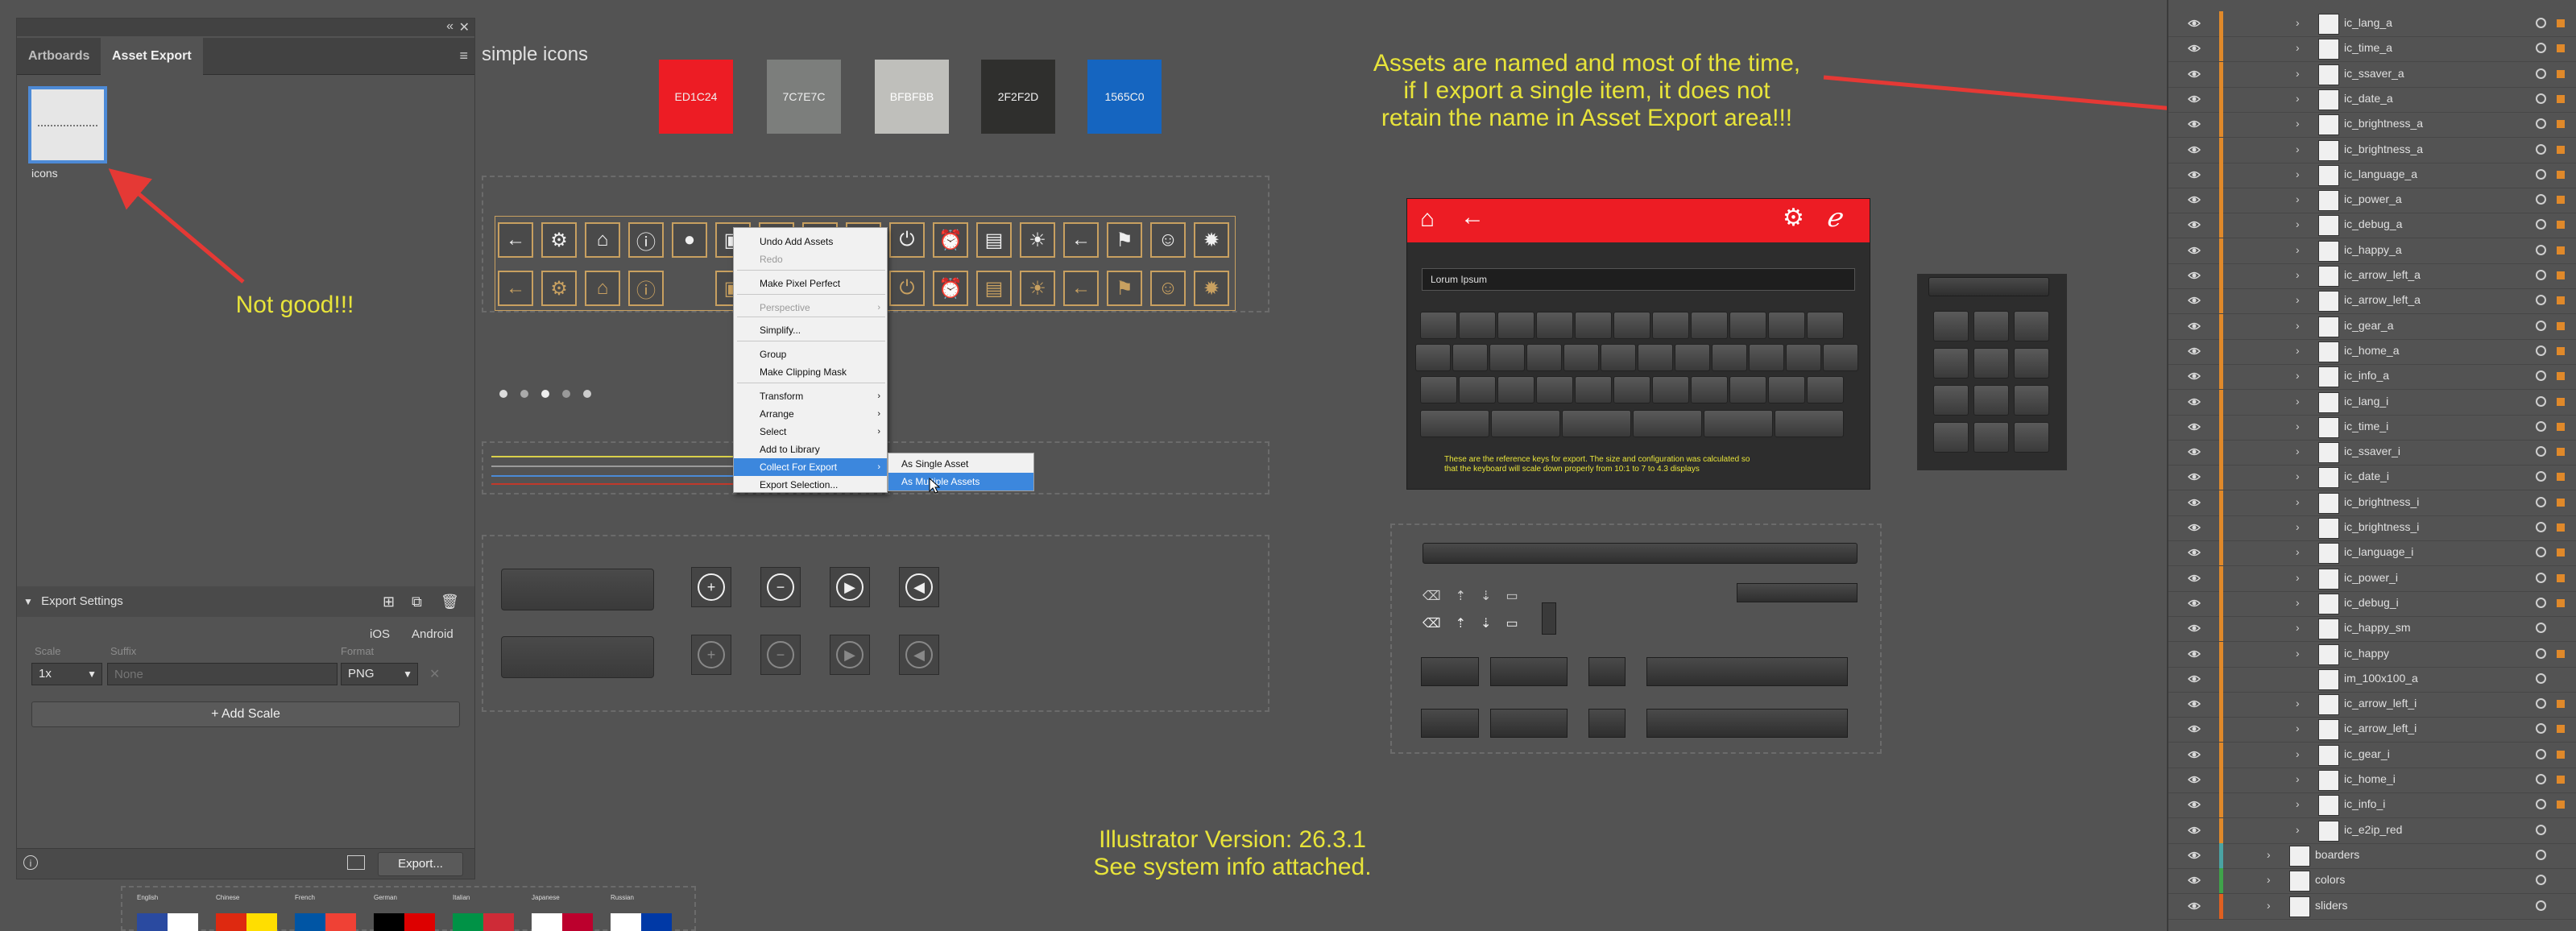 The image size is (2576, 931). Describe the element at coordinates (810, 354) in the screenshot. I see `menu-item-group: Group` at that location.